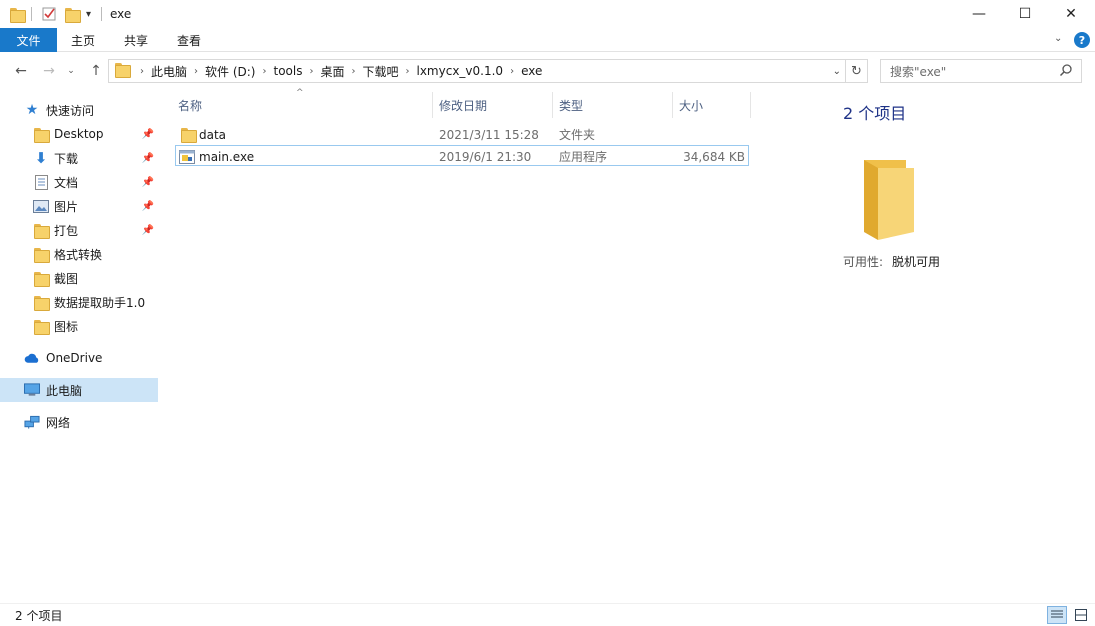 The height and width of the screenshot is (626, 1095). Describe the element at coordinates (136, 40) in the screenshot. I see `tab-share: 共享` at that location.